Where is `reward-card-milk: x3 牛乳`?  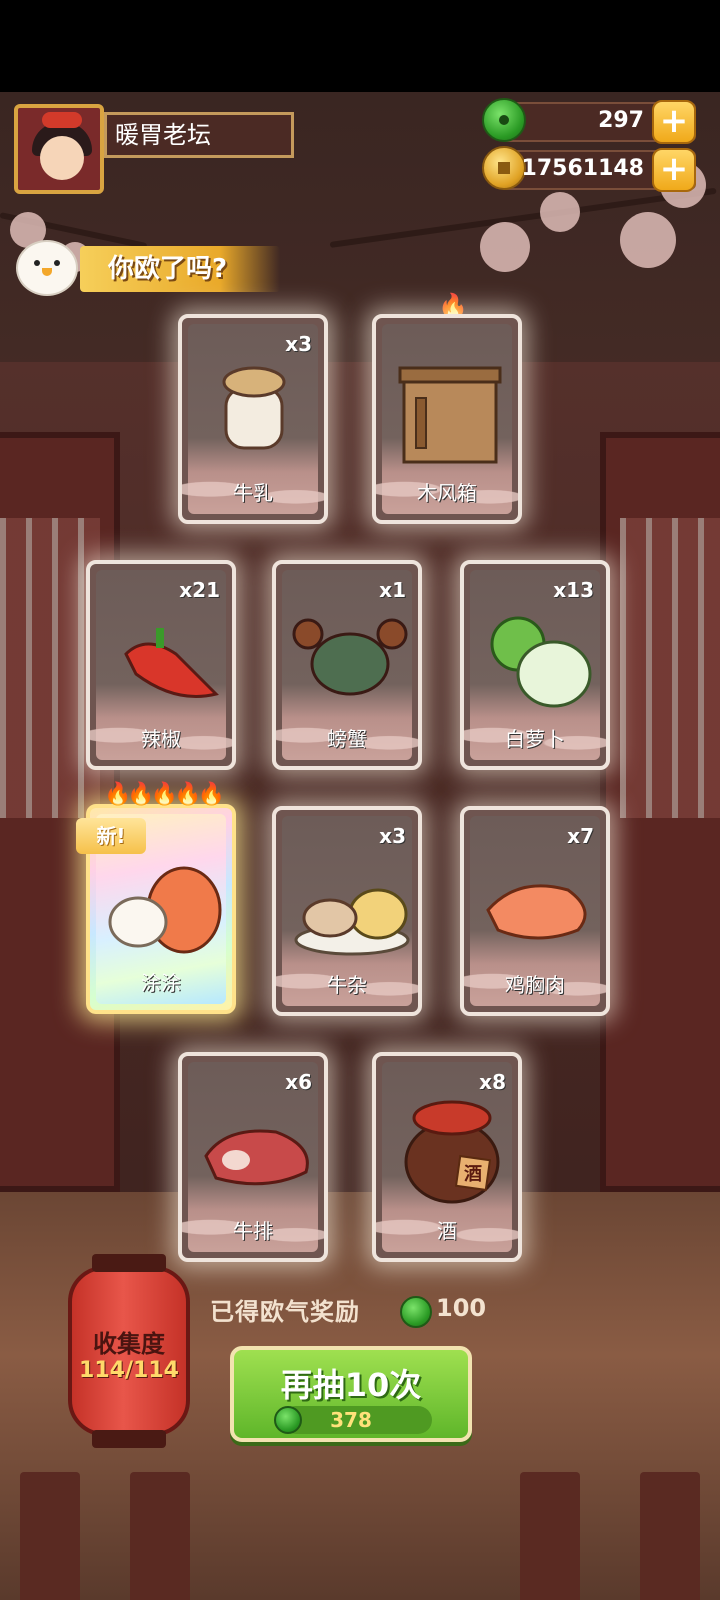
reward-card-milk: x3 牛乳 is located at coordinates (253, 419).